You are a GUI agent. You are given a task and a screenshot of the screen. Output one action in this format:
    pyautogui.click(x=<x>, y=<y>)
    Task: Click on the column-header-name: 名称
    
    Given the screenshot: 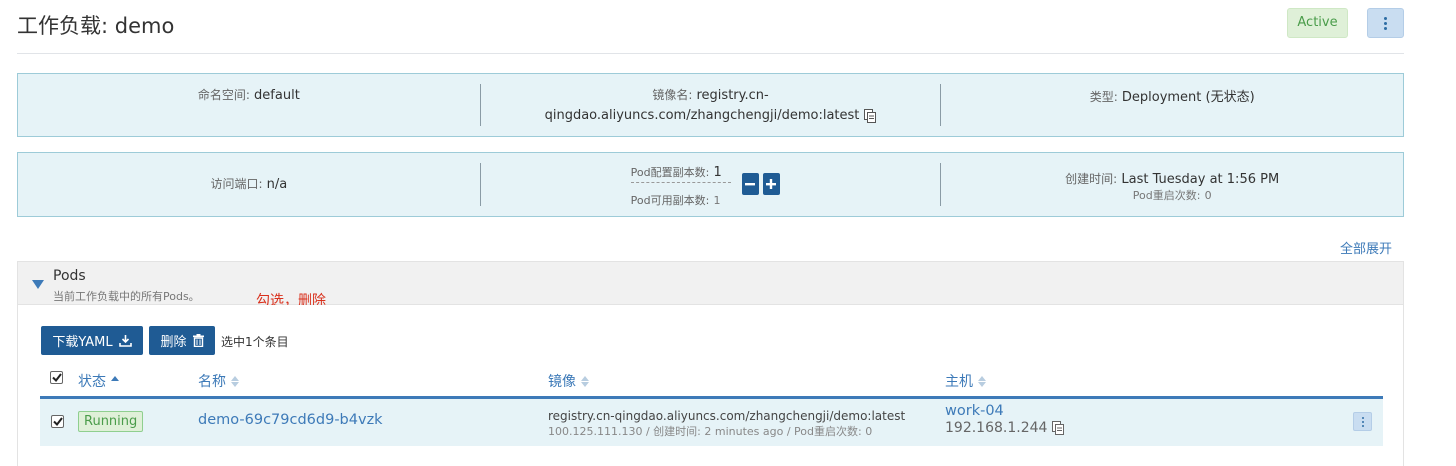 What is the action you would take?
    pyautogui.click(x=218, y=381)
    